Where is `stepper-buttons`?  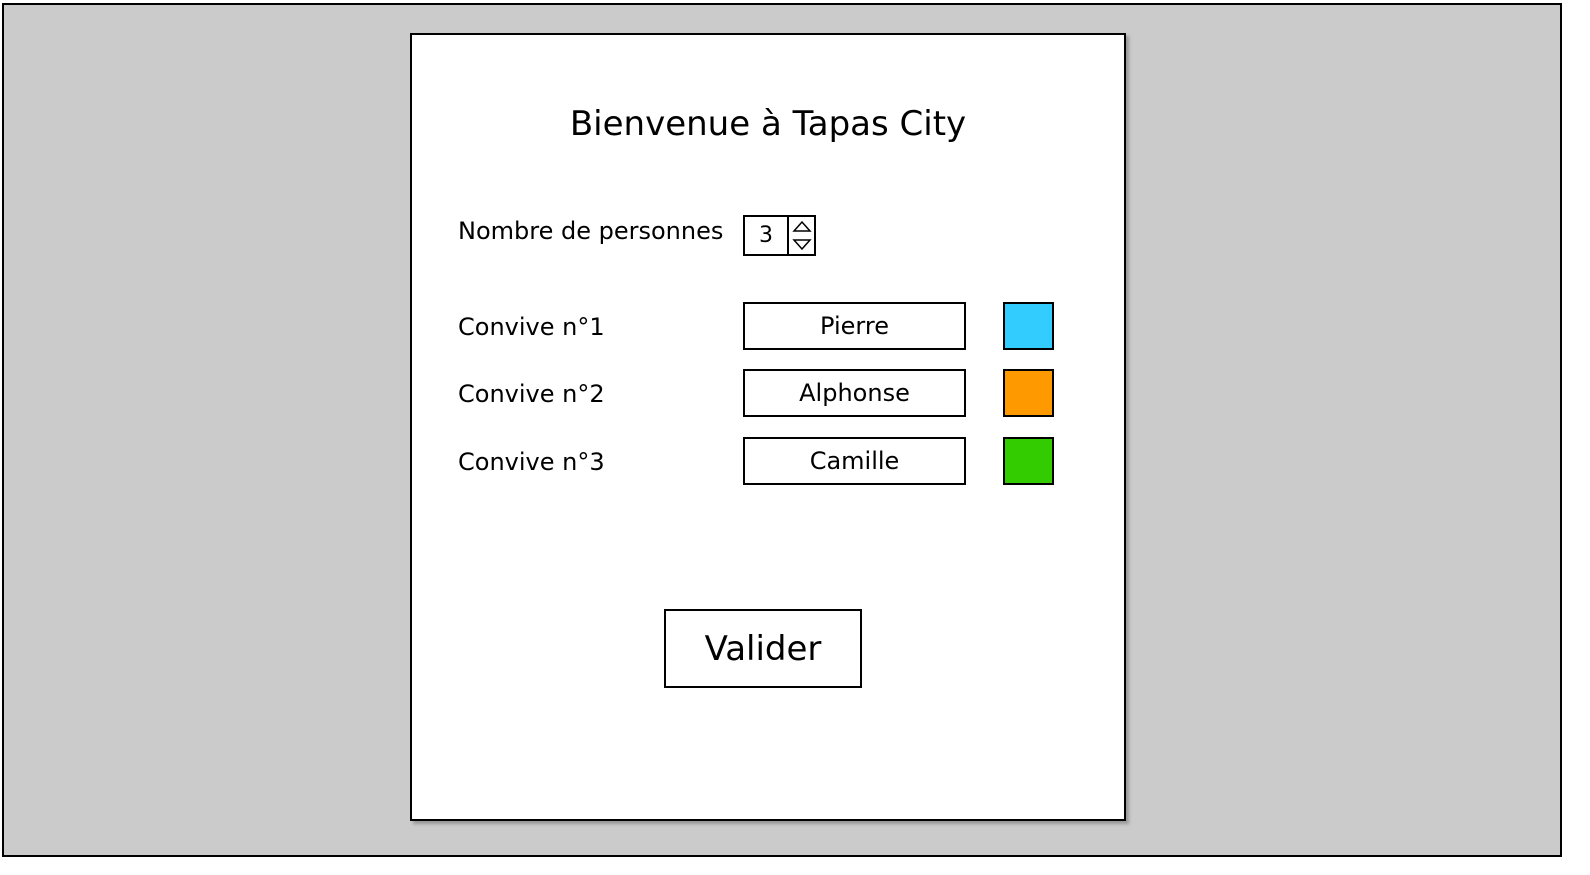 stepper-buttons is located at coordinates (801, 235).